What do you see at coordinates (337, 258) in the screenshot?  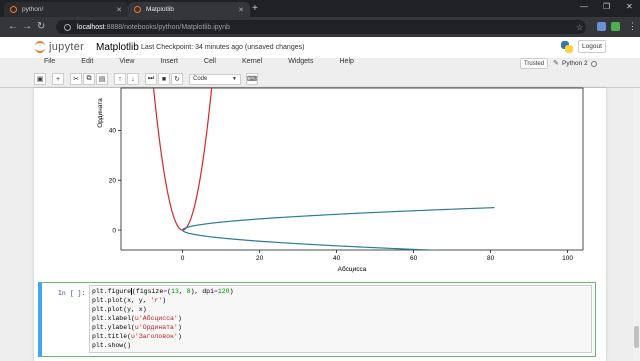 I see `x-tick-label: 40` at bounding box center [337, 258].